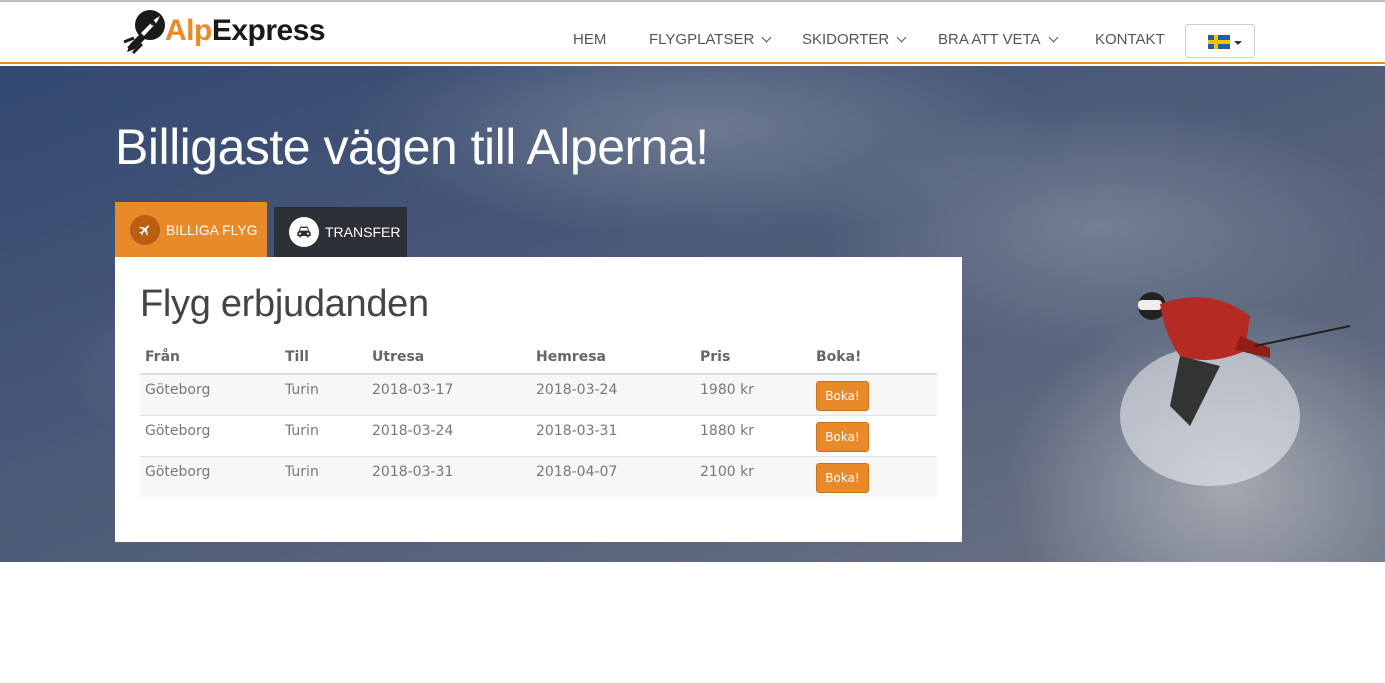 The image size is (1385, 683). What do you see at coordinates (212, 229) in the screenshot?
I see `tab-label: BILLIGA FLYG` at bounding box center [212, 229].